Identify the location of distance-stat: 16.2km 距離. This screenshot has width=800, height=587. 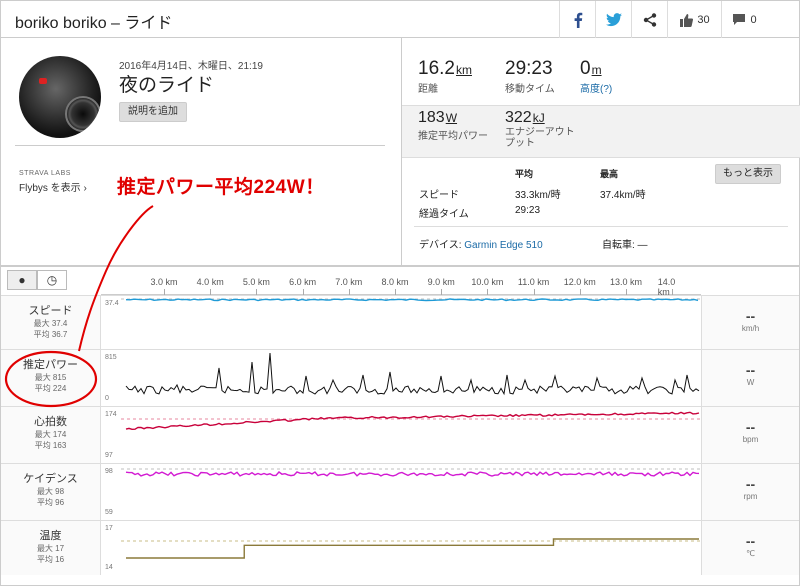
(445, 76).